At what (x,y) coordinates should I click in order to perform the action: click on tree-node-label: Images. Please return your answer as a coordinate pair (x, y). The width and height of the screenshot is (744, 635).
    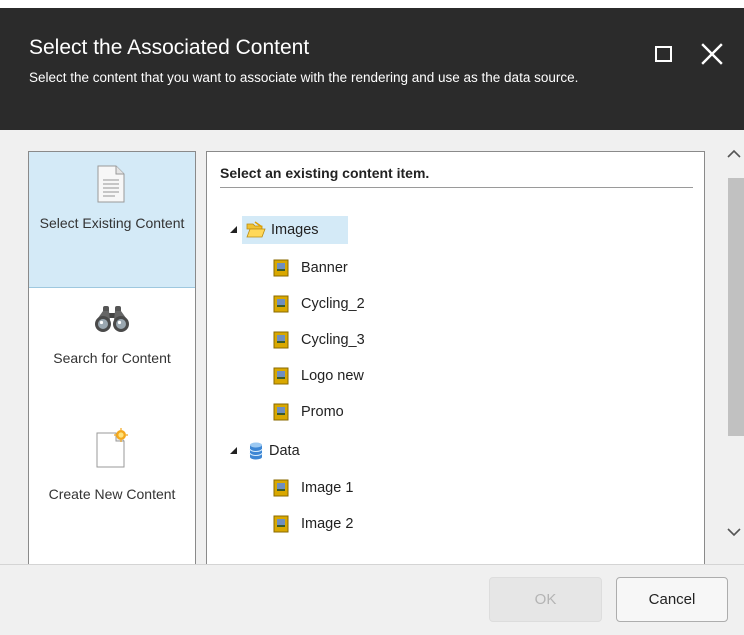
    Looking at the image, I should click on (295, 230).